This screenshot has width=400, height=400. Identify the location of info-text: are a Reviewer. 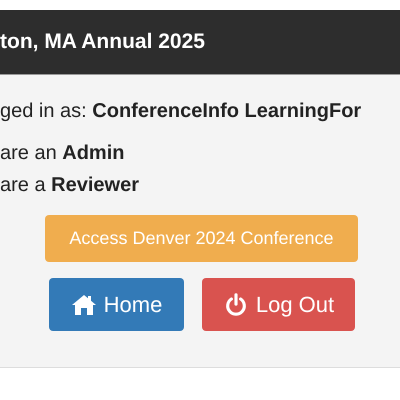
(70, 185).